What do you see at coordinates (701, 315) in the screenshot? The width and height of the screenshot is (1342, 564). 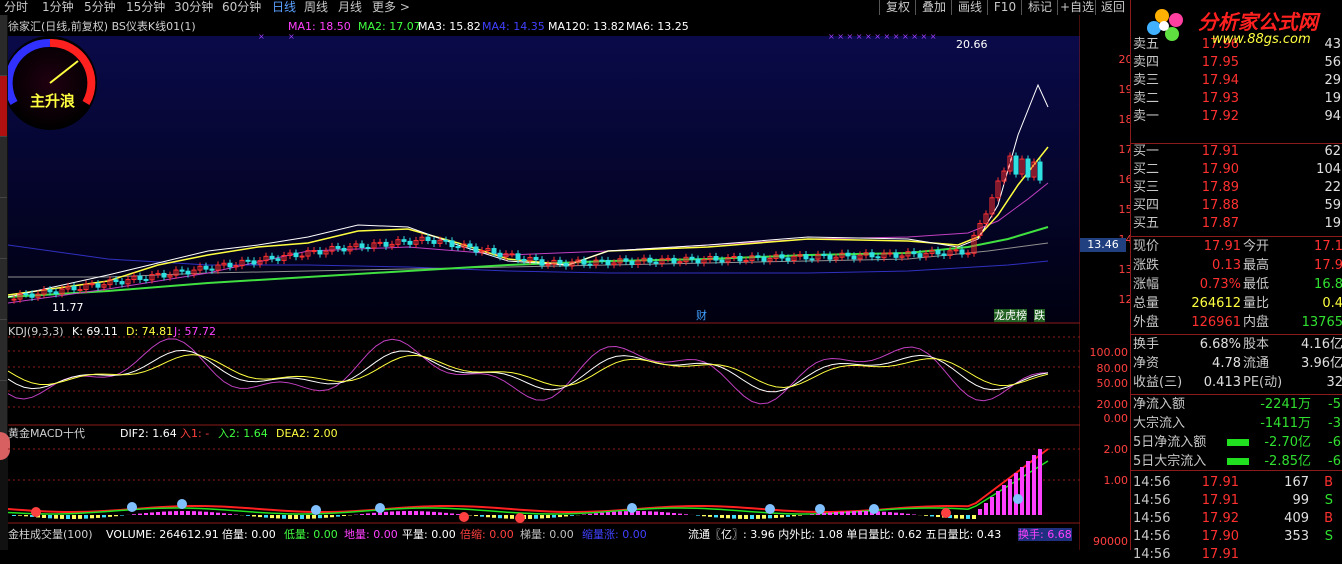 I see `event-tag-finance: 财` at bounding box center [701, 315].